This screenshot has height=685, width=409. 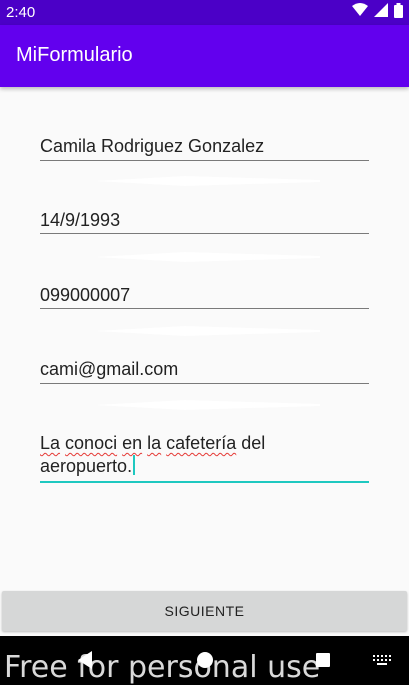 I want to click on wifi-icon, so click(x=360, y=12).